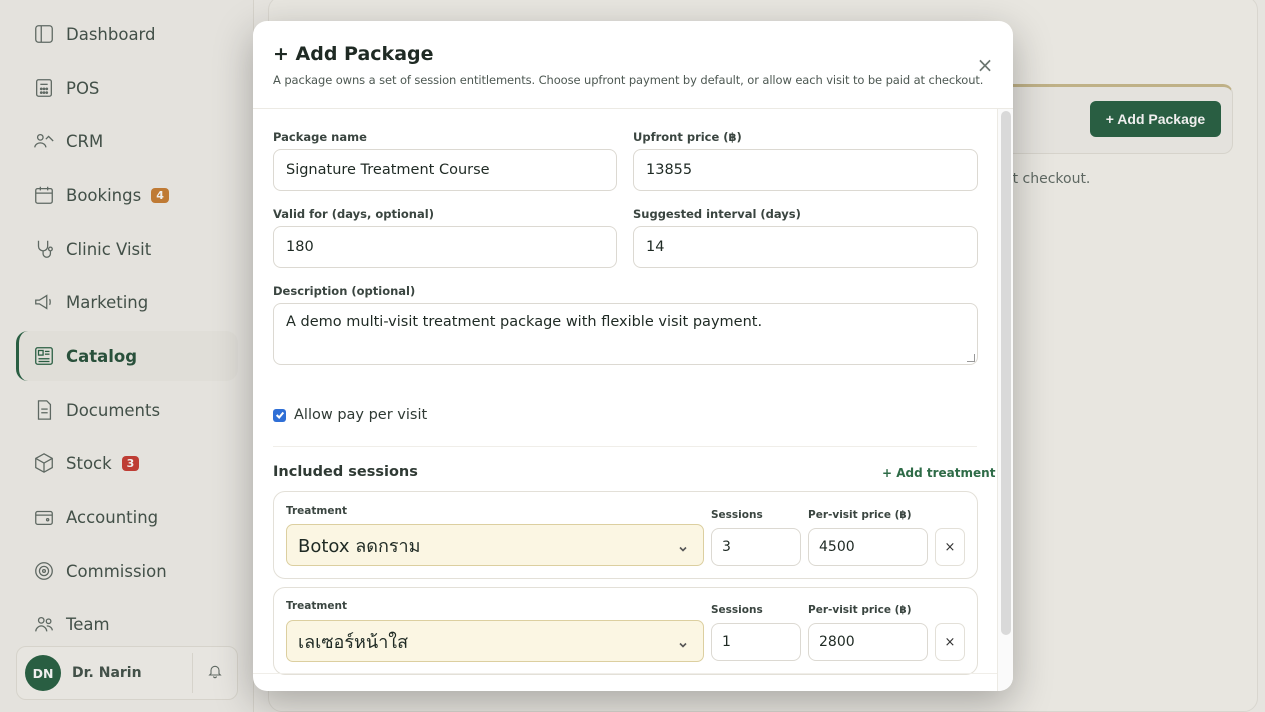 The width and height of the screenshot is (1265, 712). Describe the element at coordinates (345, 472) in the screenshot. I see `included-sessions-title: Included sessions` at that location.